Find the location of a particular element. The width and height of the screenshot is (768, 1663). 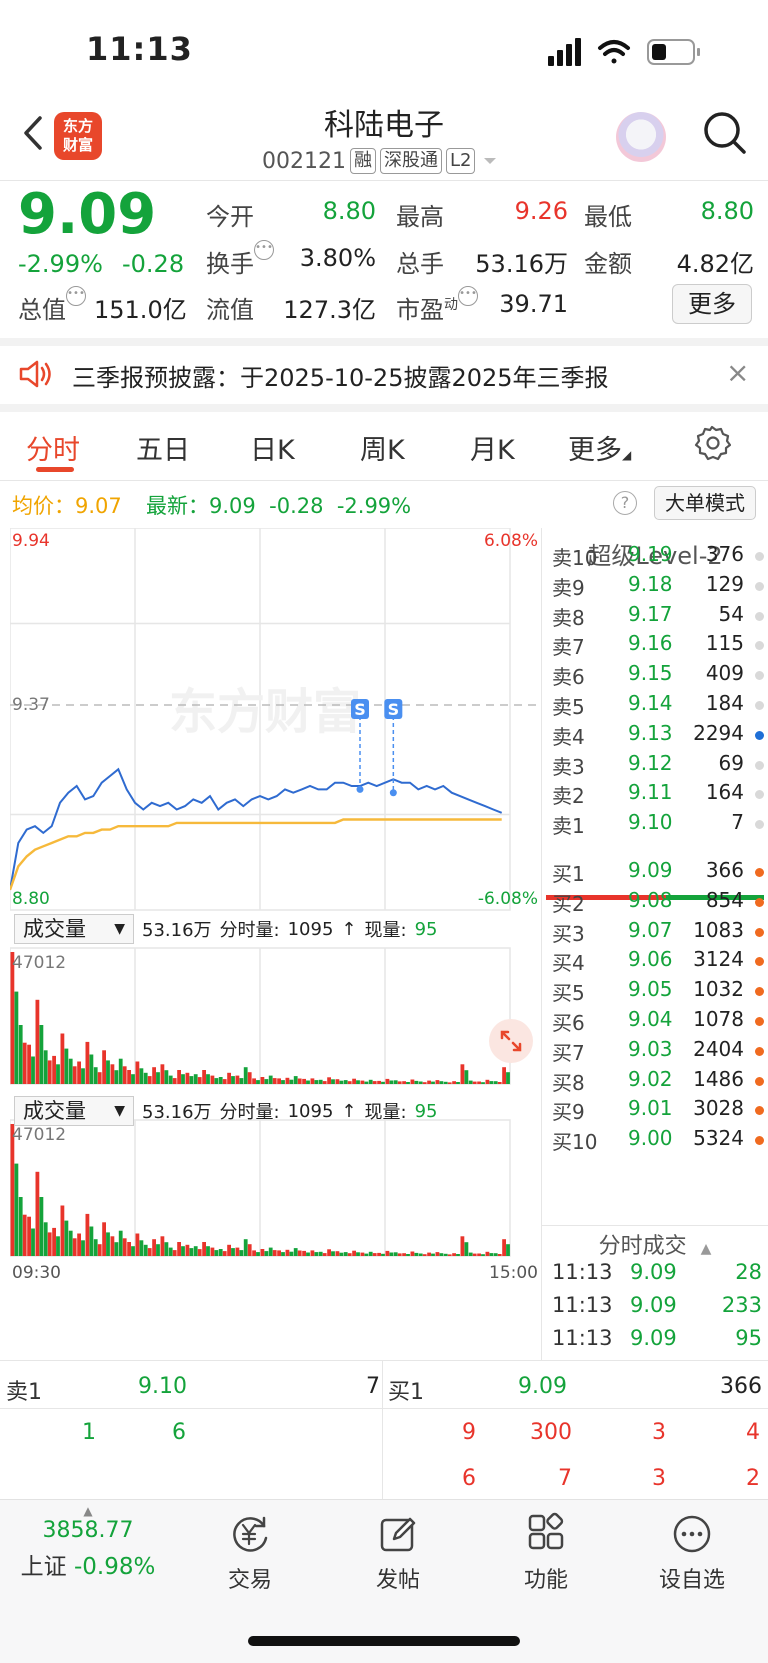

ask-row: 卖1 9.10 7 is located at coordinates (658, 825).